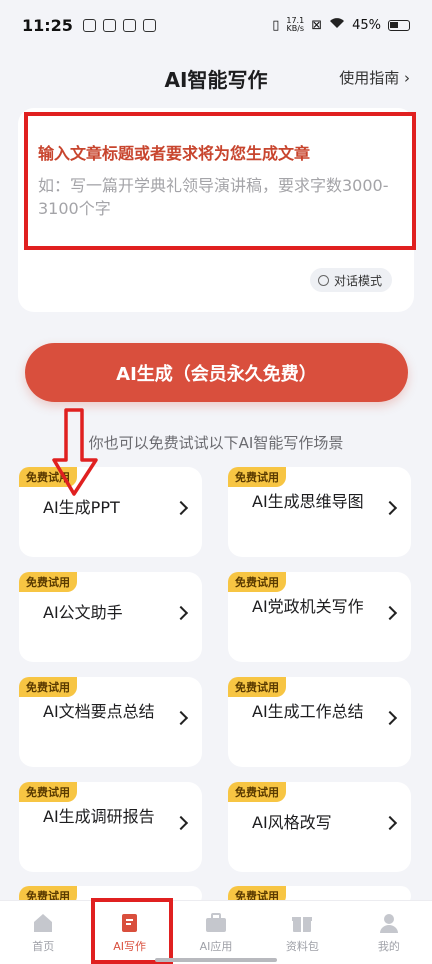  I want to click on scenario-card-party-gov: 免费试用 AI党政机关写作, so click(319, 617).